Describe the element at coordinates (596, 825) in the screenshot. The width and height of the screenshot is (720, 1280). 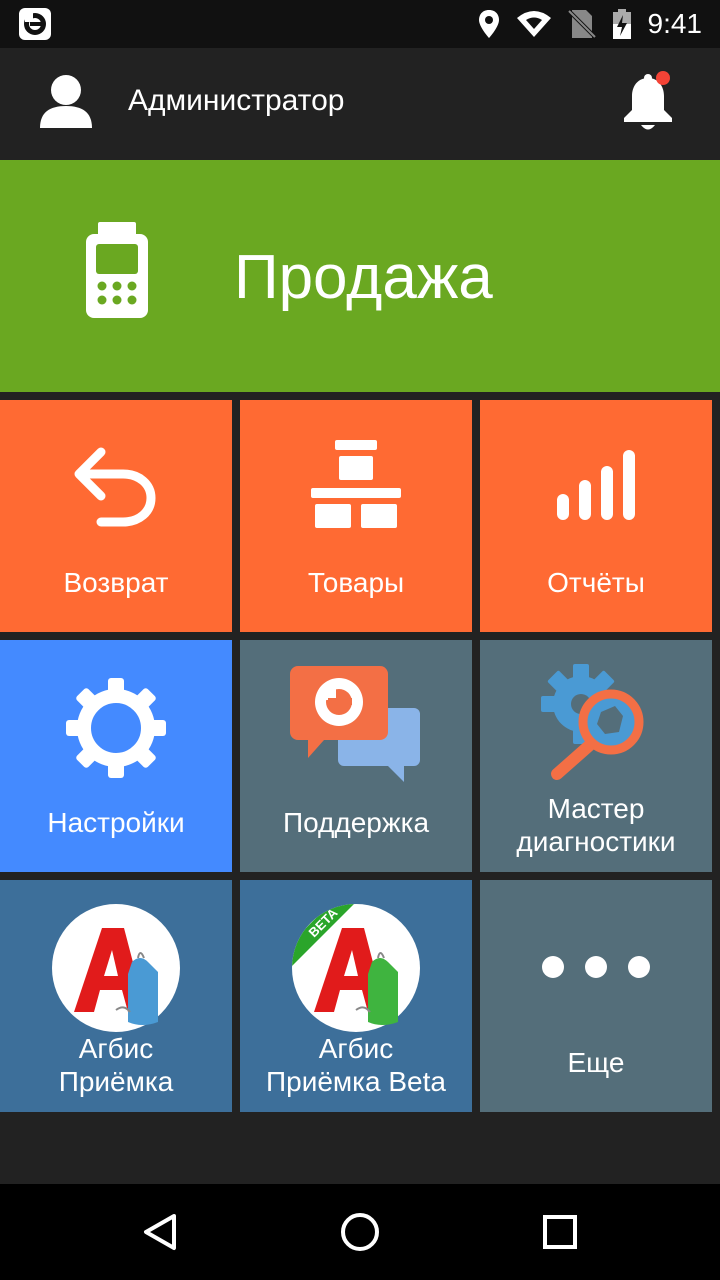
I see `tile-diagnostics-label: Мастер диагностики` at that location.